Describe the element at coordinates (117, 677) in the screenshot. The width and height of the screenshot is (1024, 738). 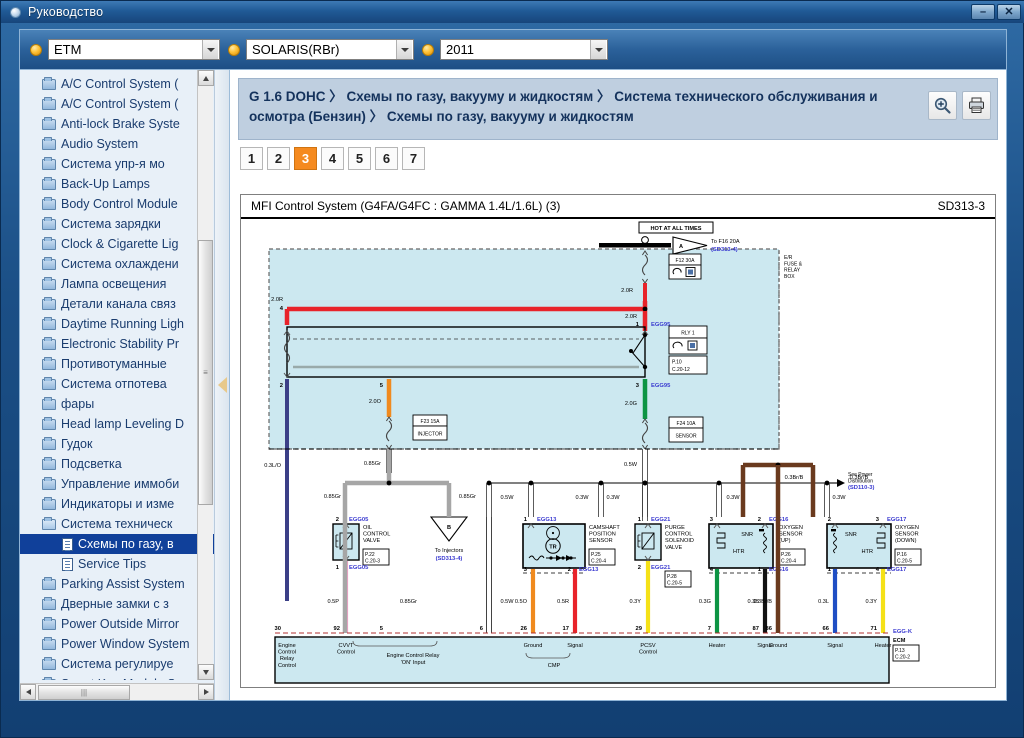
I see `sidebar-item-30: Smart Key Module Sy` at that location.